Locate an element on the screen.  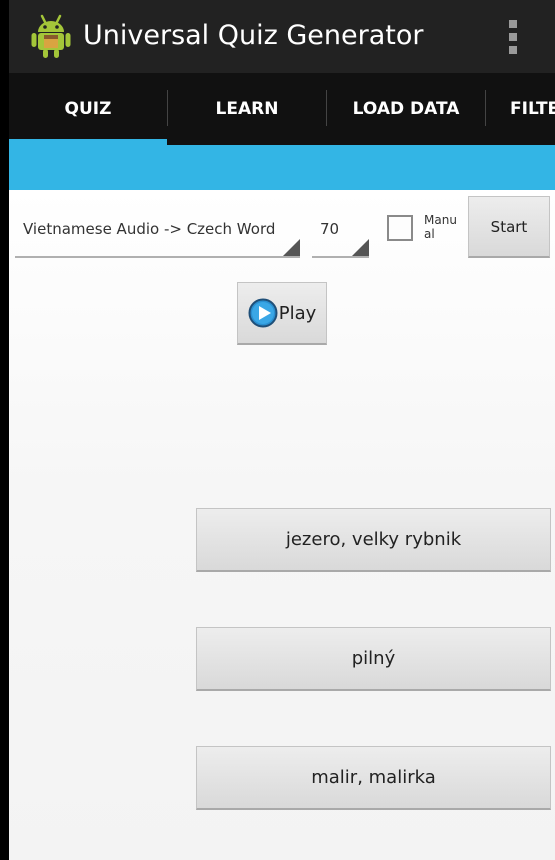
android-robot-icon is located at coordinates (51, 36).